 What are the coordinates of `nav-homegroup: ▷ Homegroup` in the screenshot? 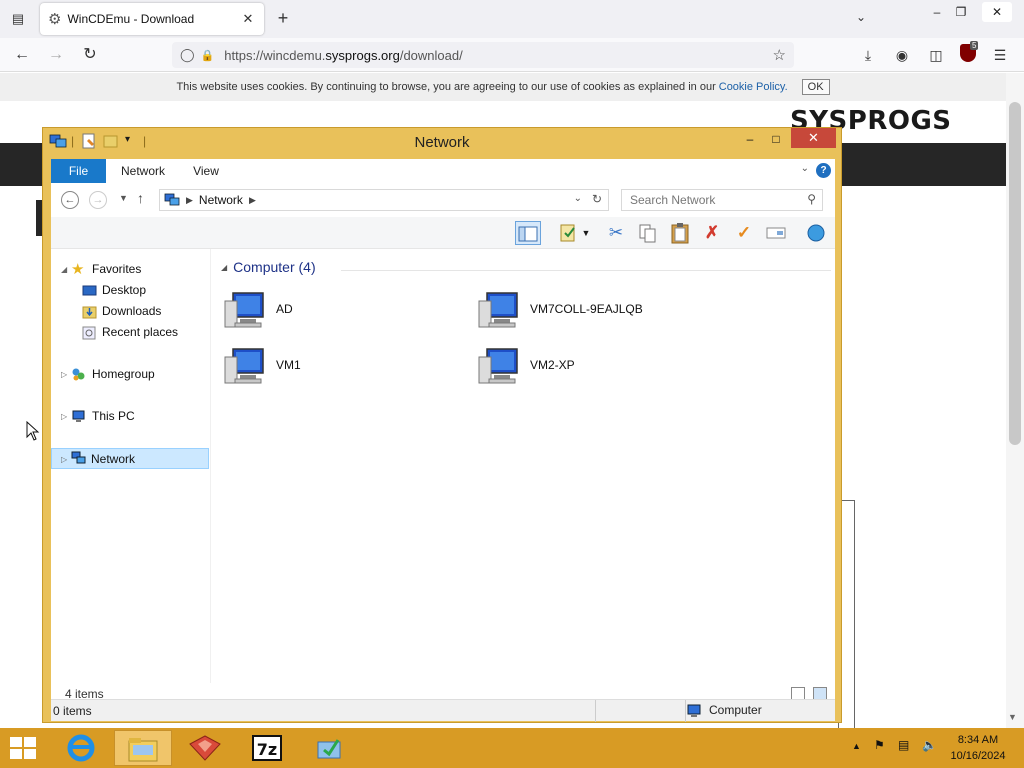 It's located at (130, 374).